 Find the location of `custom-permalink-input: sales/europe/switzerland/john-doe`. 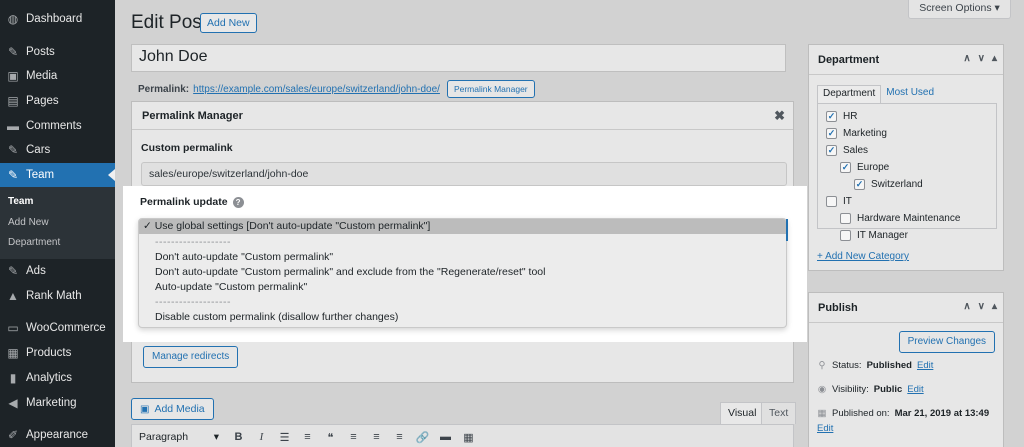

custom-permalink-input: sales/europe/switzerland/john-doe is located at coordinates (464, 174).